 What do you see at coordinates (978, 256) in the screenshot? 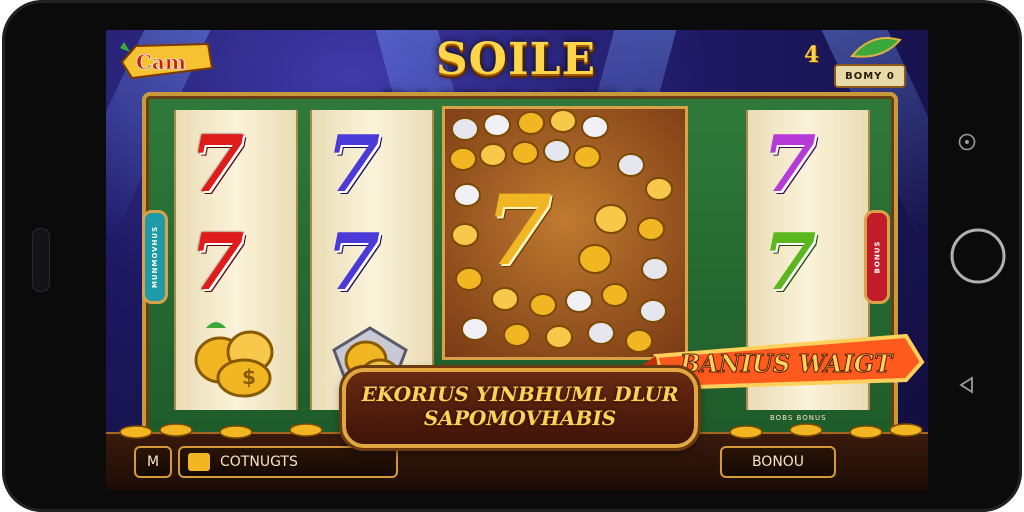
I see `home-circle-icon` at bounding box center [978, 256].